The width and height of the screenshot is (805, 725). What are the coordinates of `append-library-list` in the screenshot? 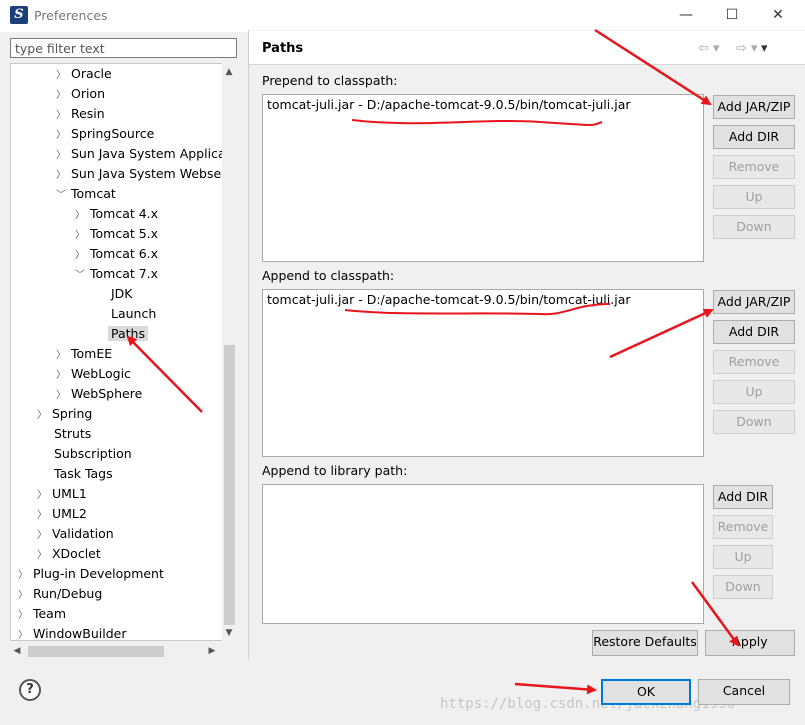 It's located at (483, 554).